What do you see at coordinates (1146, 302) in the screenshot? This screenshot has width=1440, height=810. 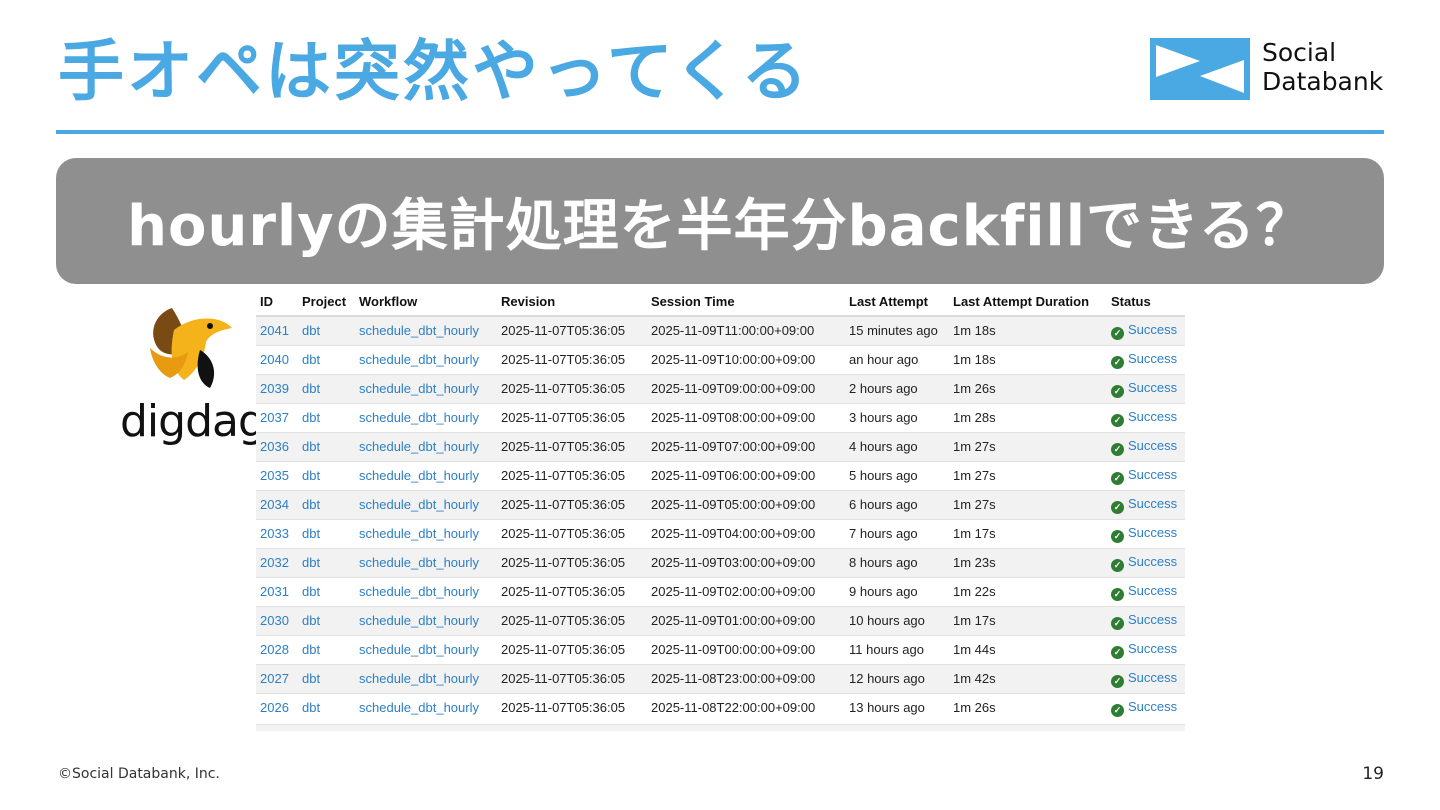 I see `column-header-status: Status` at bounding box center [1146, 302].